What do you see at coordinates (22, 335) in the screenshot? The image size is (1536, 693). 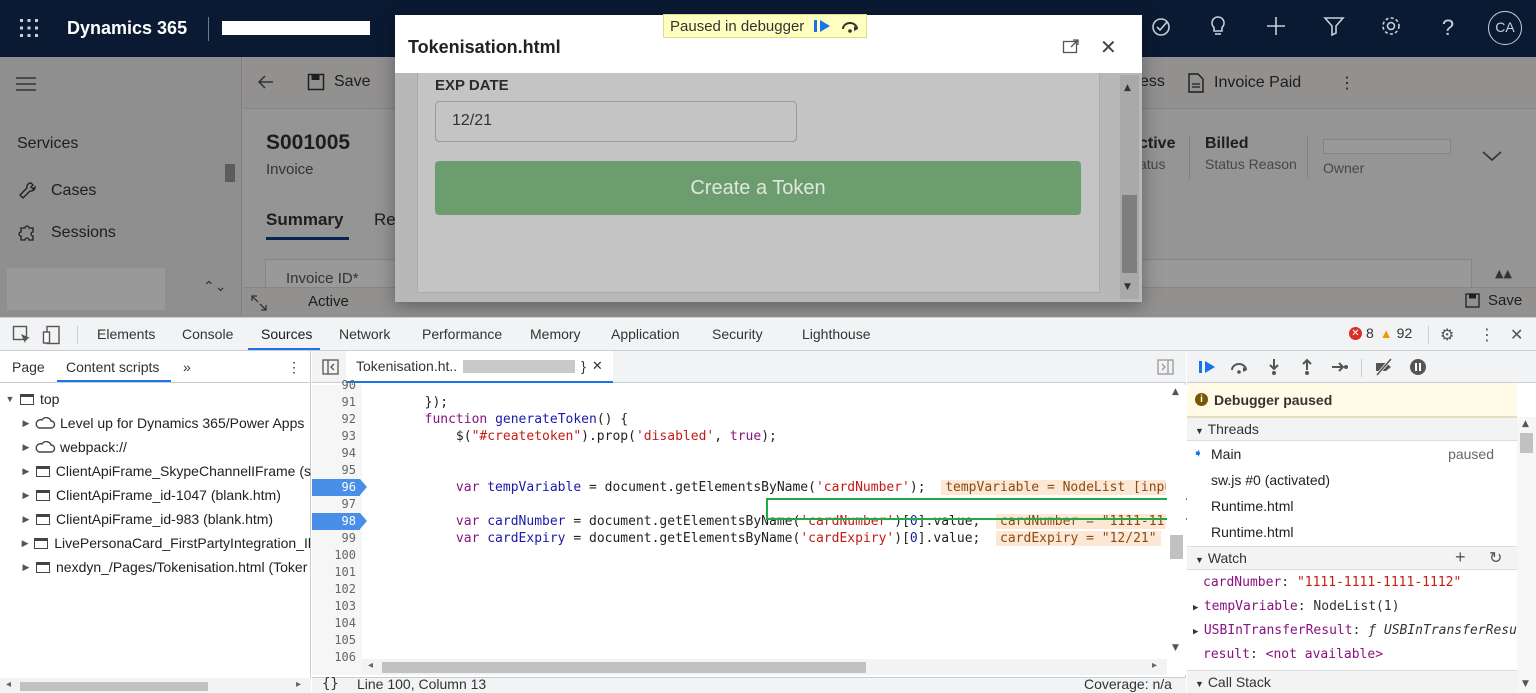 I see `inspect-element-icon` at bounding box center [22, 335].